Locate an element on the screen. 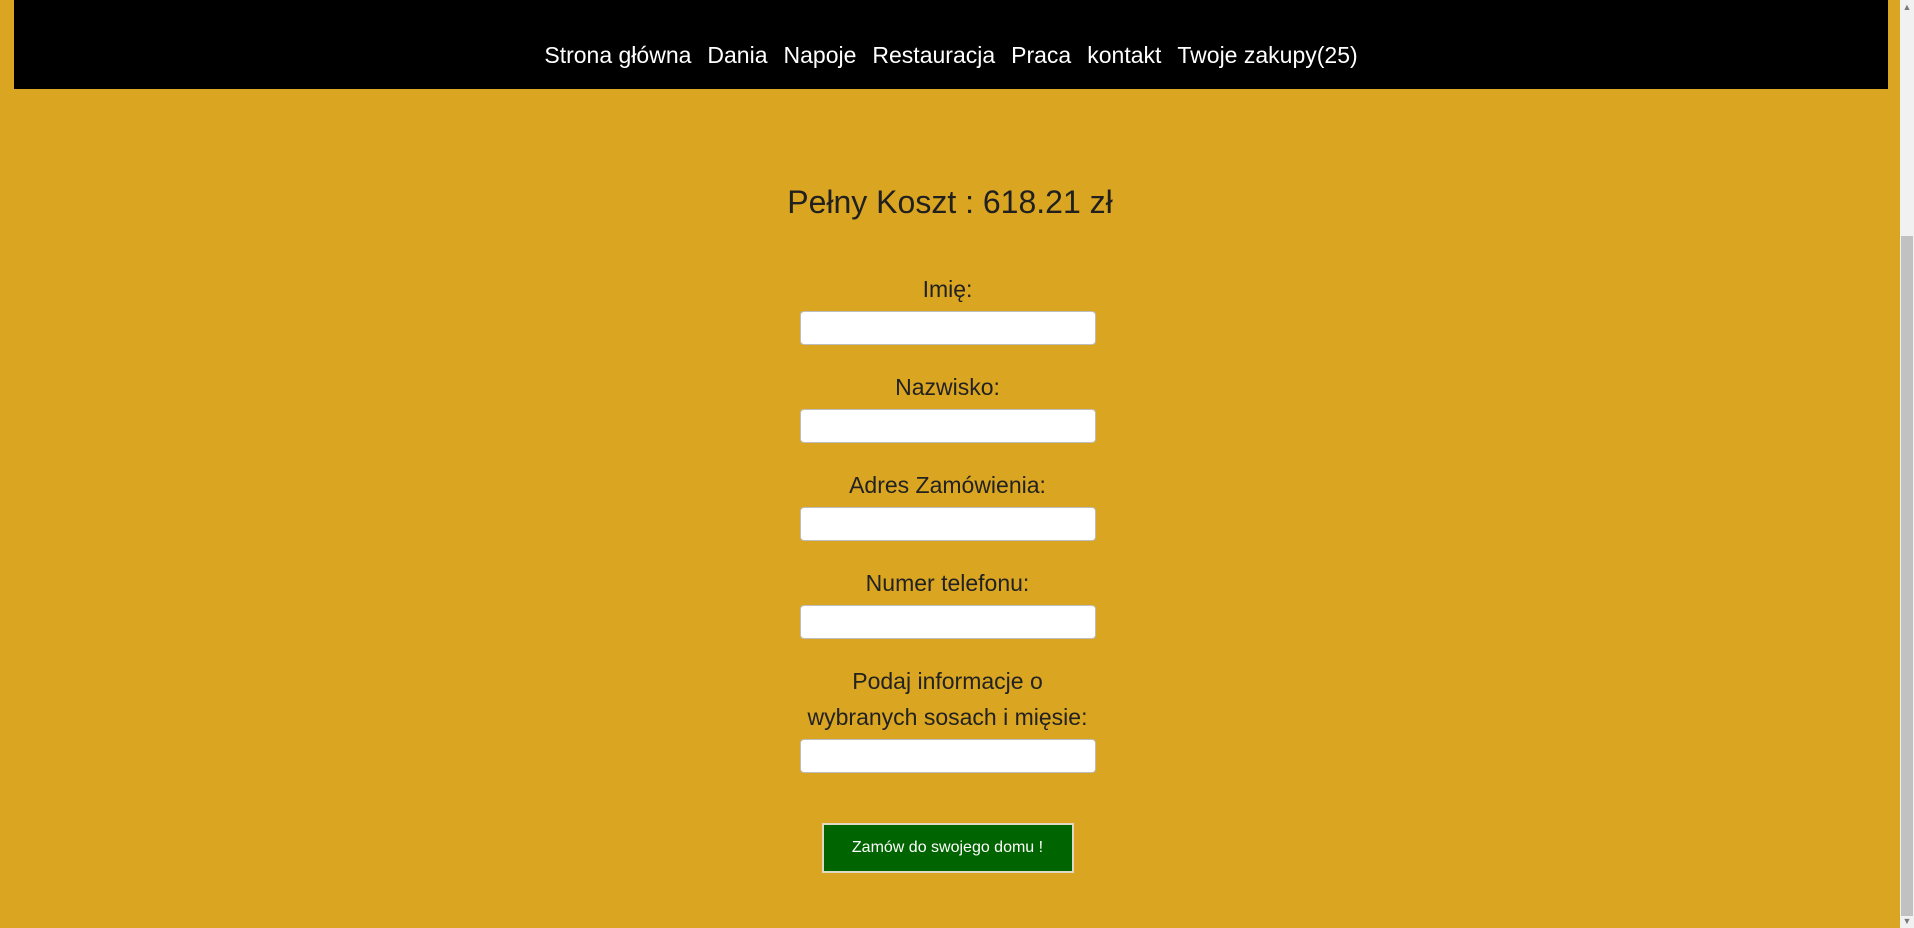  address-label: Adres Zamówienia: is located at coordinates (947, 485).